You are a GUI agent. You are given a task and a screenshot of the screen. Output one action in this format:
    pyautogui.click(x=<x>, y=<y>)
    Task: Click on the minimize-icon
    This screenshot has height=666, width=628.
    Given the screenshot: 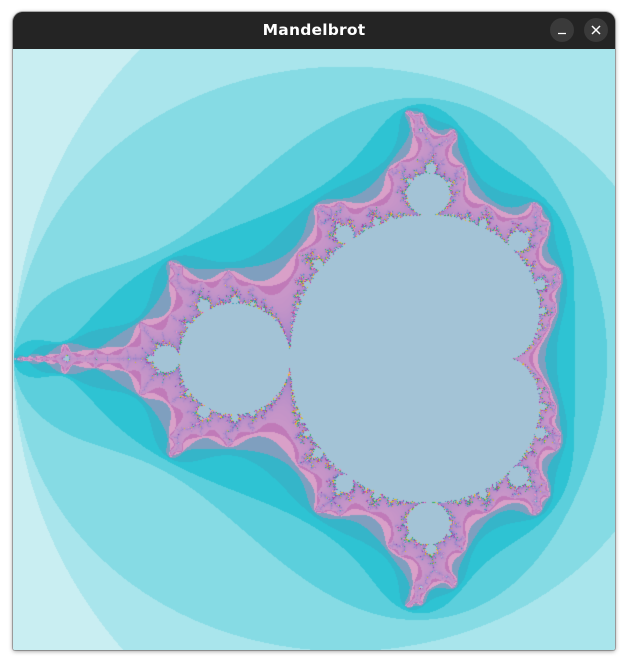 What is the action you would take?
    pyautogui.click(x=562, y=33)
    